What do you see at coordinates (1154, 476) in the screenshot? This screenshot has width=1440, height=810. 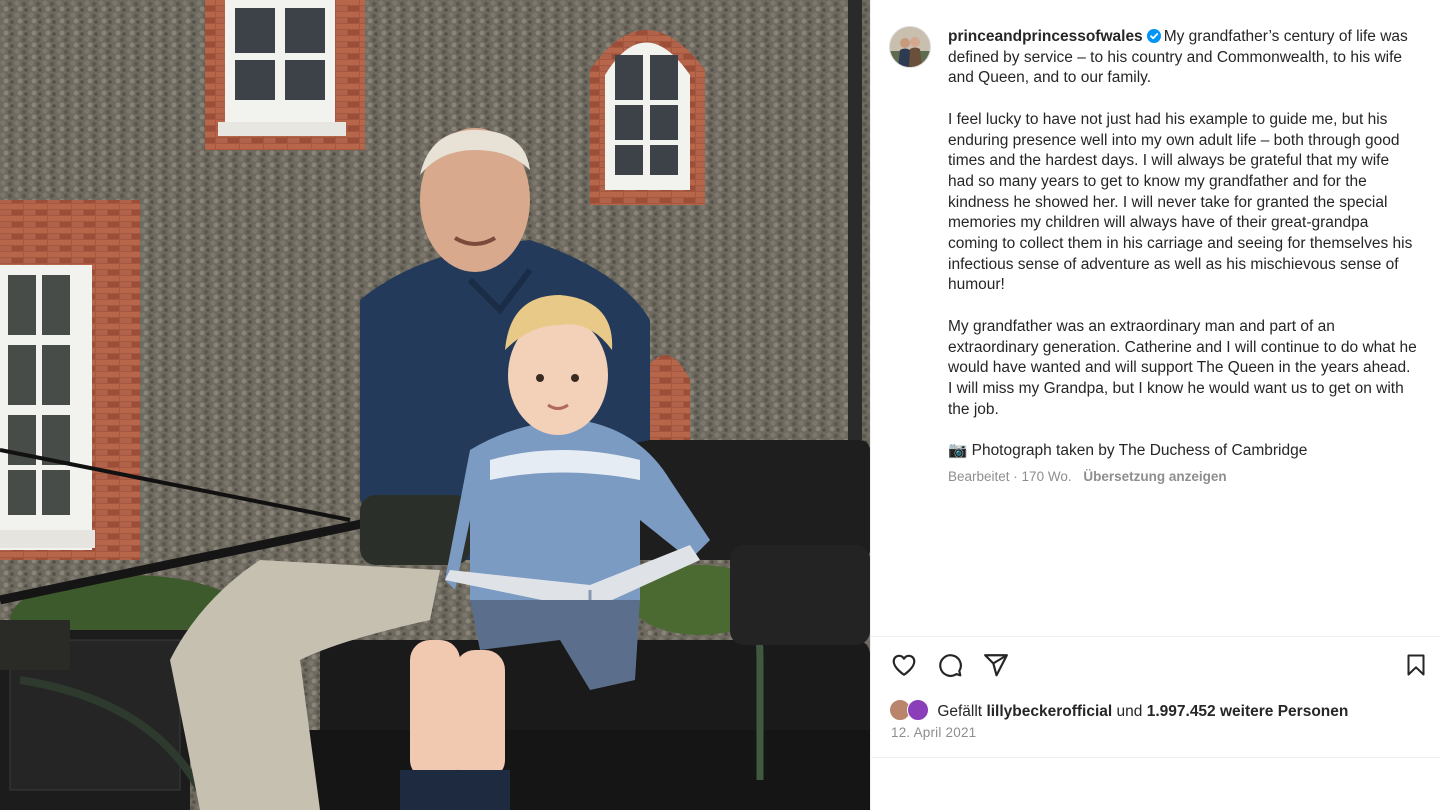 I see `translate-button: Übersetzung anzeigen` at bounding box center [1154, 476].